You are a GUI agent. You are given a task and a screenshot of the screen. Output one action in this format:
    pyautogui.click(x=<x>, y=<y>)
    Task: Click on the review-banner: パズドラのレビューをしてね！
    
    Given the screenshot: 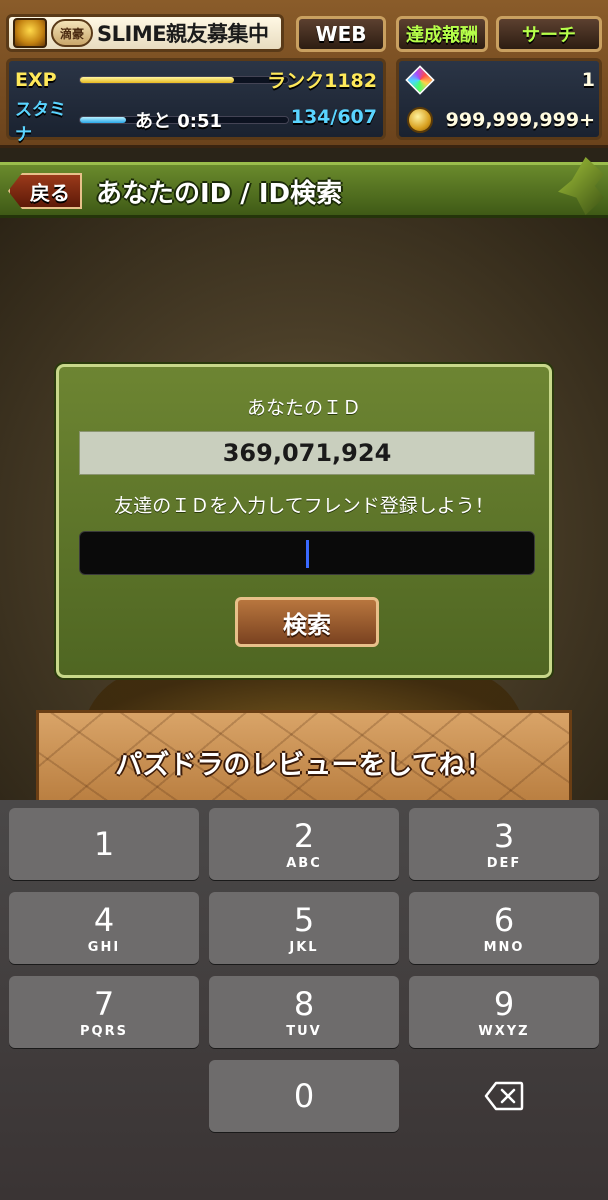 What is the action you would take?
    pyautogui.click(x=304, y=758)
    